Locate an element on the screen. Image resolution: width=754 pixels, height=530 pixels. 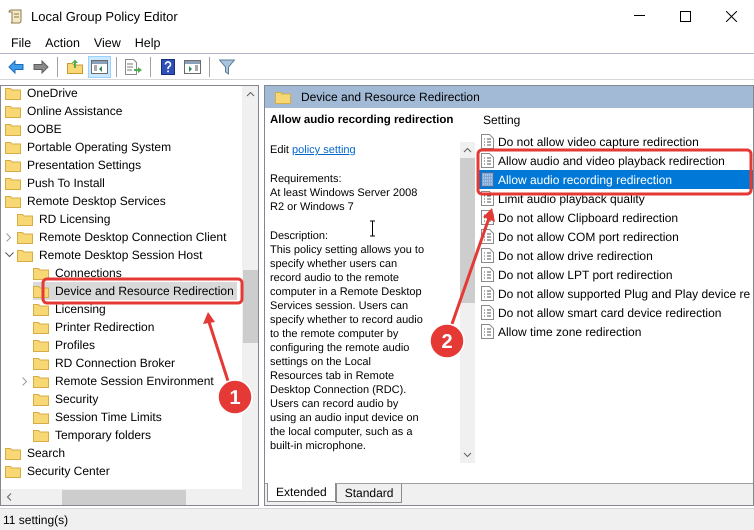
tree-item: OOBE is located at coordinates (35, 129).